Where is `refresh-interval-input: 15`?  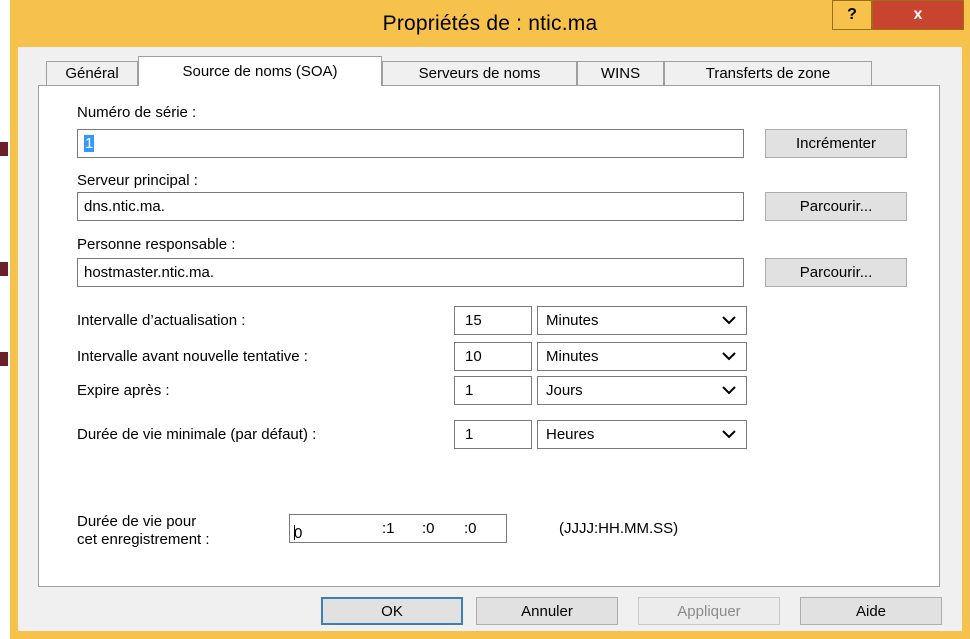 refresh-interval-input: 15 is located at coordinates (493, 320).